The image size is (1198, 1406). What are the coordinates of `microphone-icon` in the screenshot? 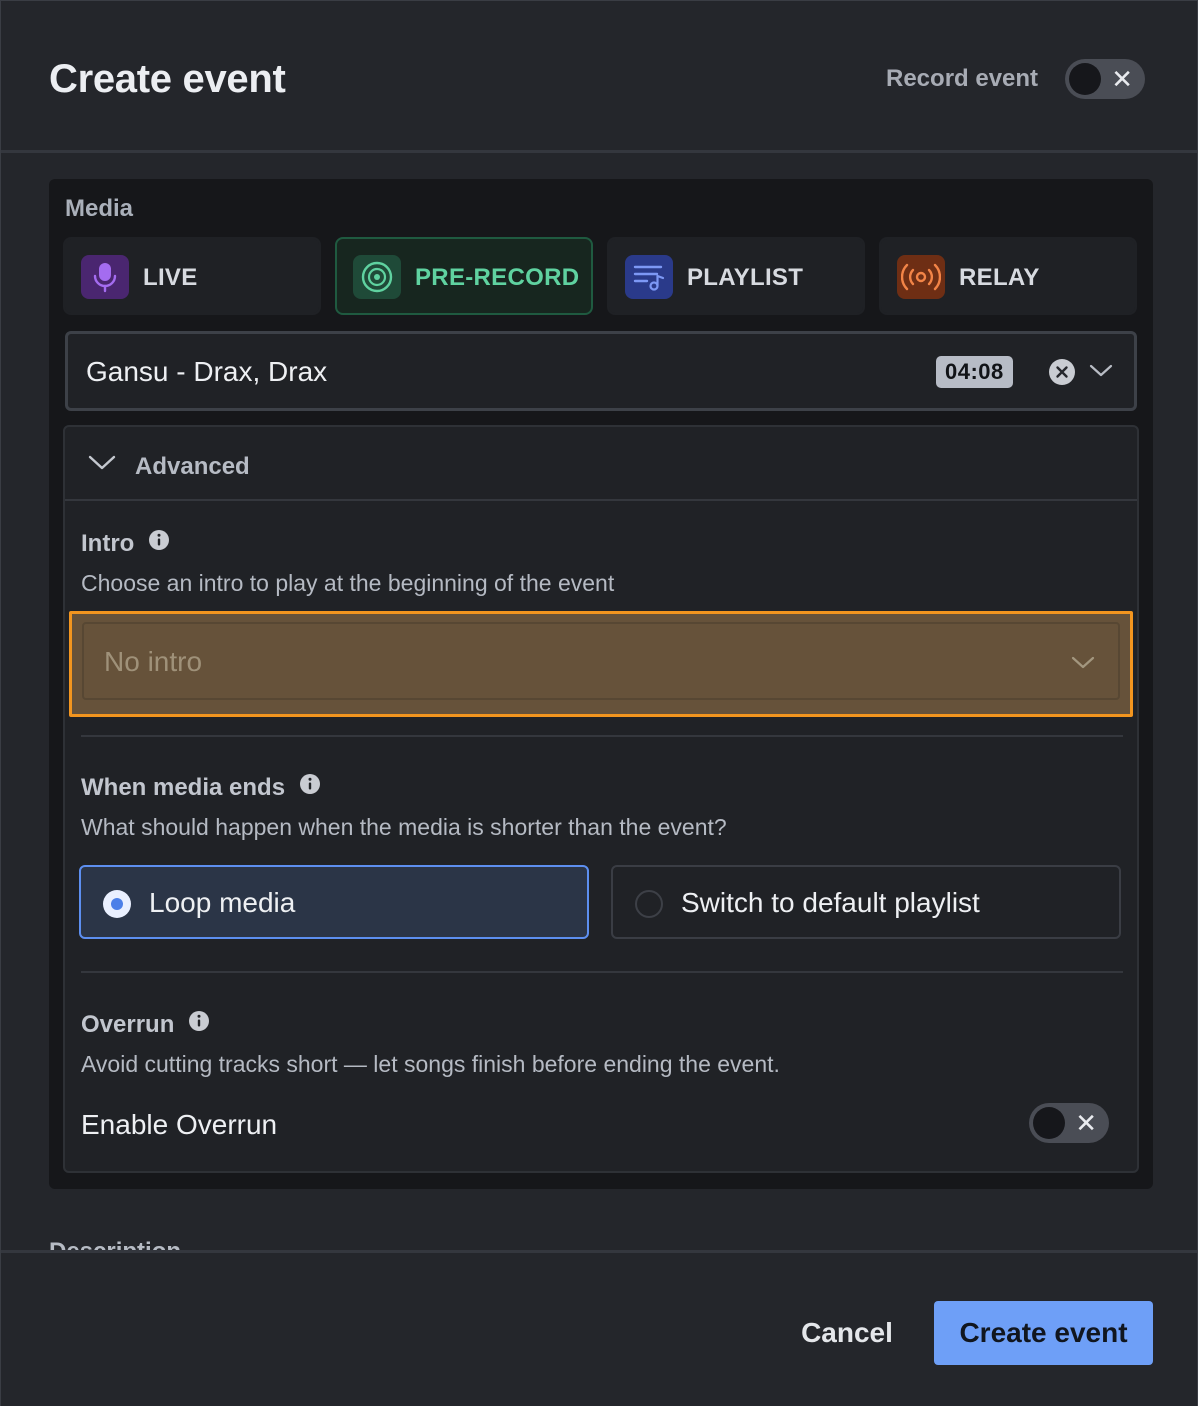 It's located at (105, 277).